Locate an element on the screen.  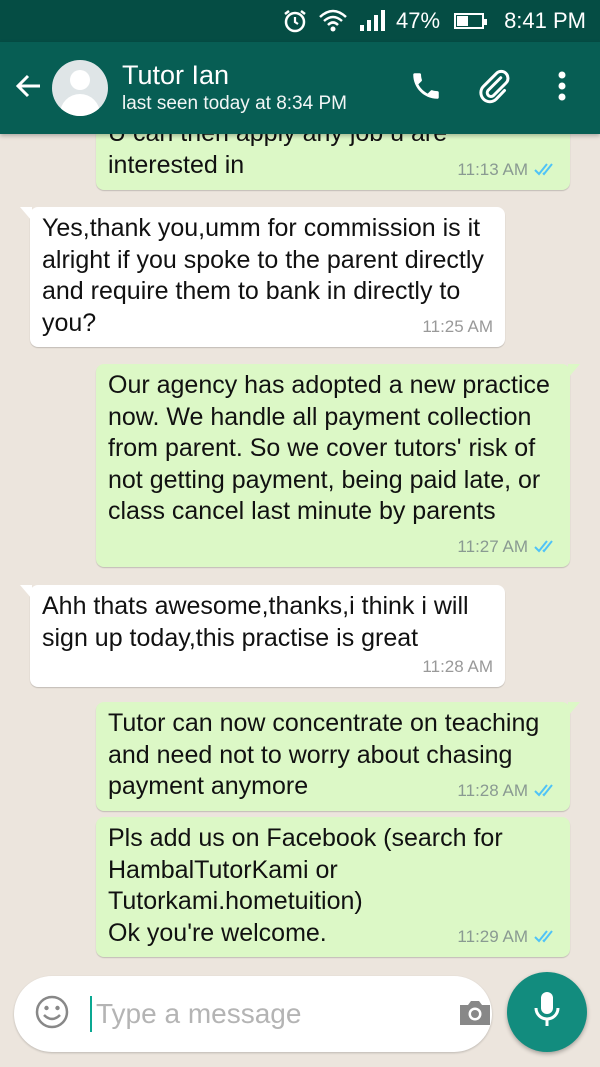
signal-icon is located at coordinates (372, 21).